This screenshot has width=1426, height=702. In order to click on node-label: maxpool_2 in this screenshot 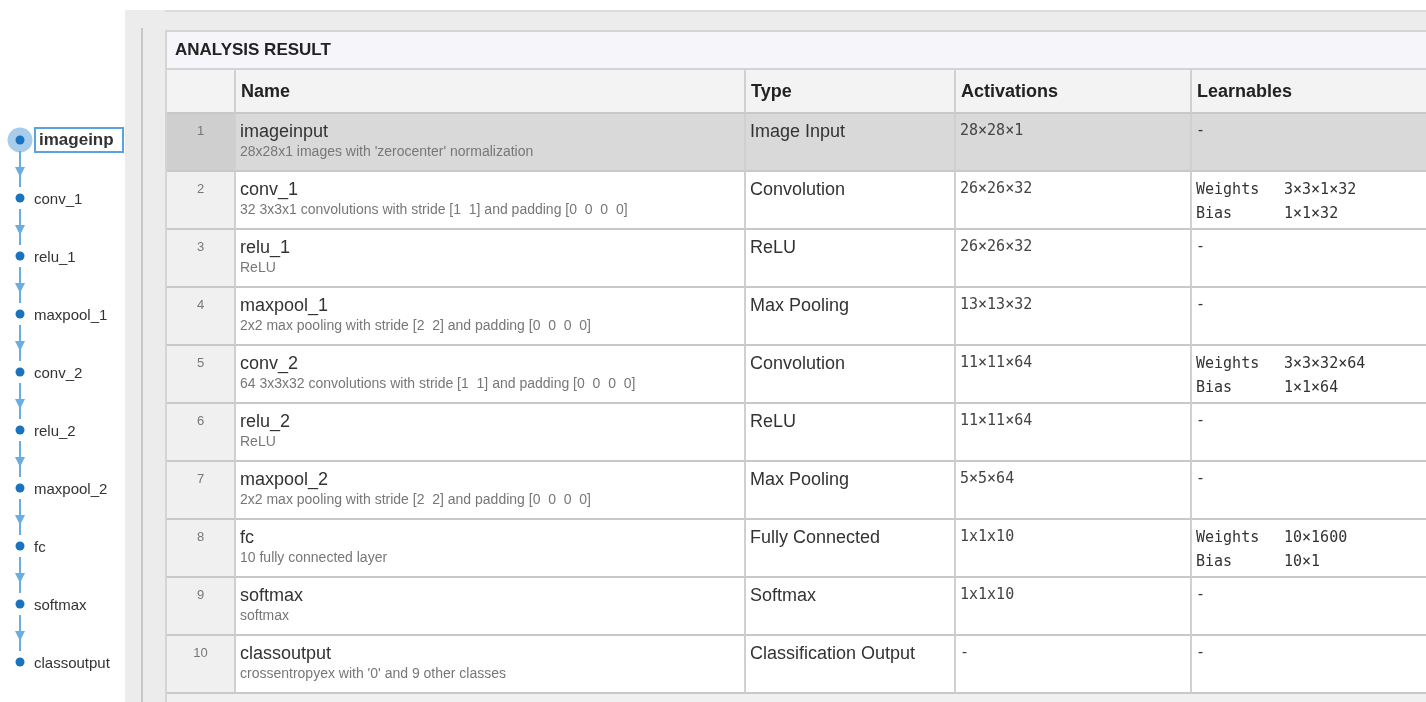, I will do `click(71, 488)`.